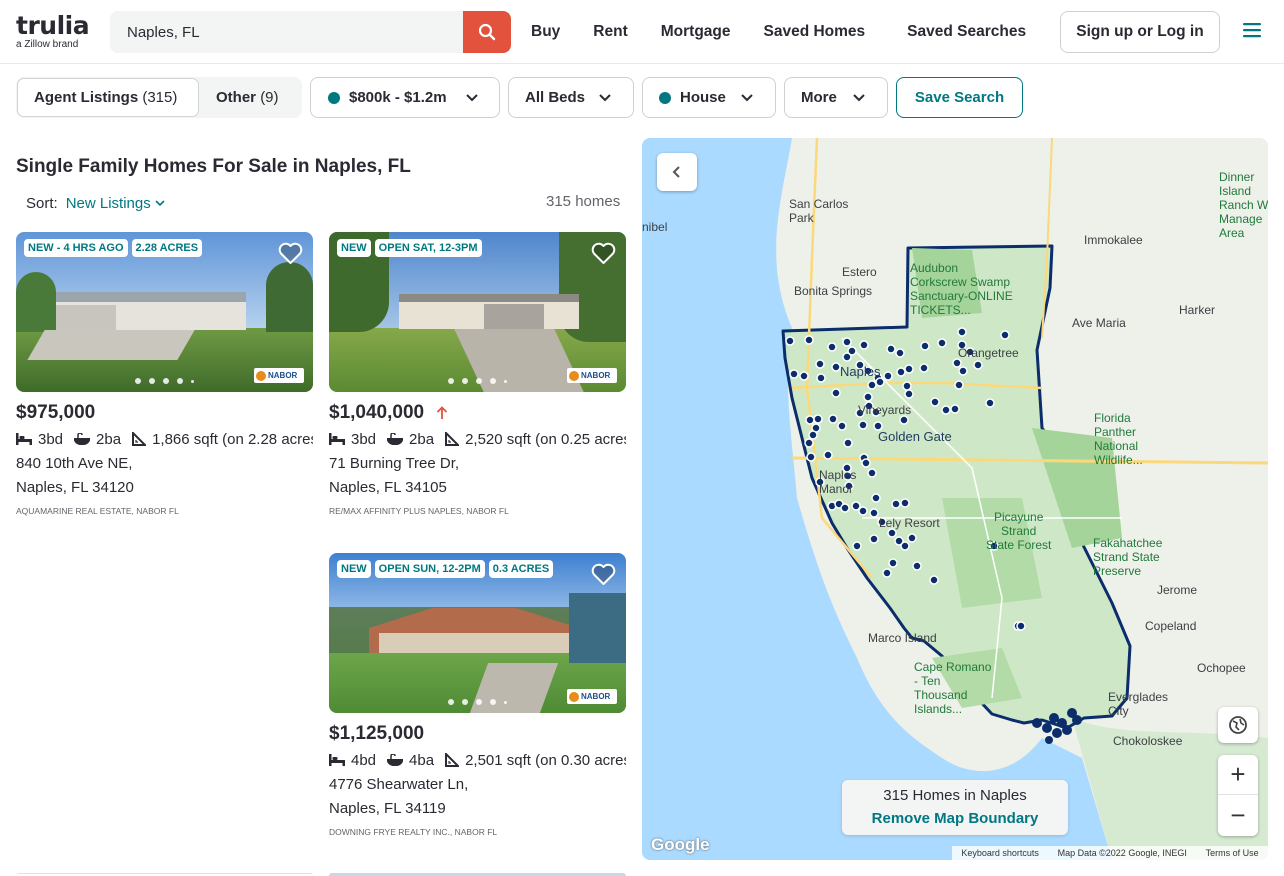 This screenshot has height=876, width=1284. I want to click on hamburger-menu-icon, so click(1252, 30).